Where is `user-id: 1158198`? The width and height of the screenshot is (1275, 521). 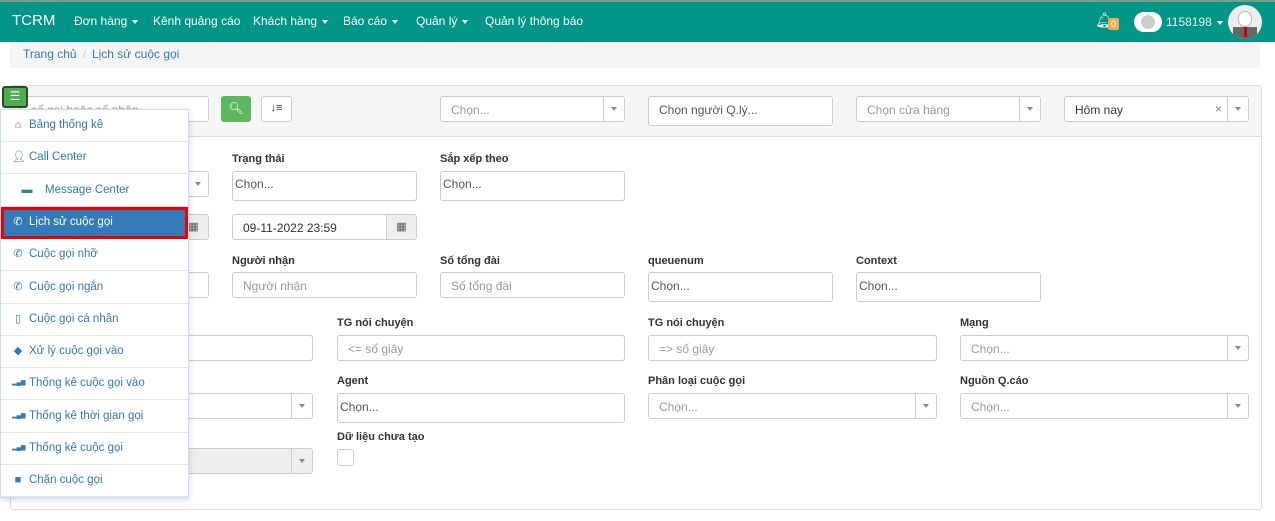 user-id: 1158198 is located at coordinates (1189, 22).